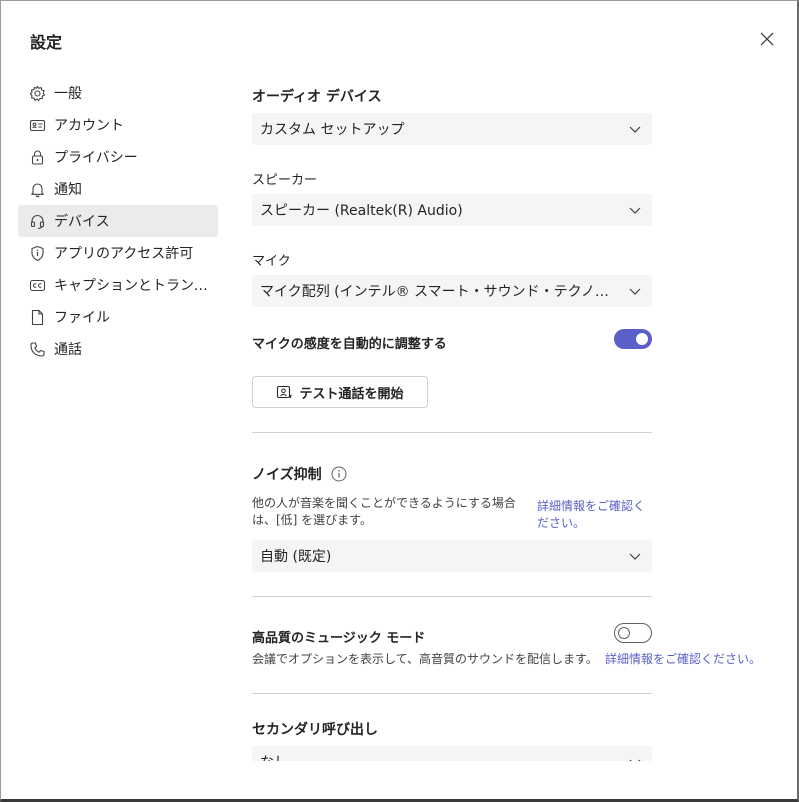 The height and width of the screenshot is (802, 799). I want to click on file-icon, so click(37, 317).